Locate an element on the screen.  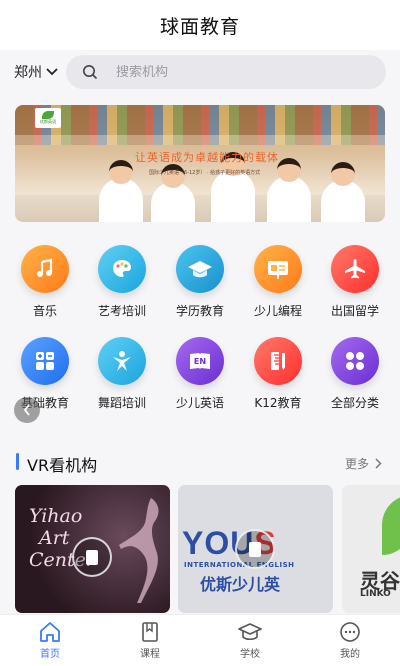
tab-label: 课程 is located at coordinates (150, 654).